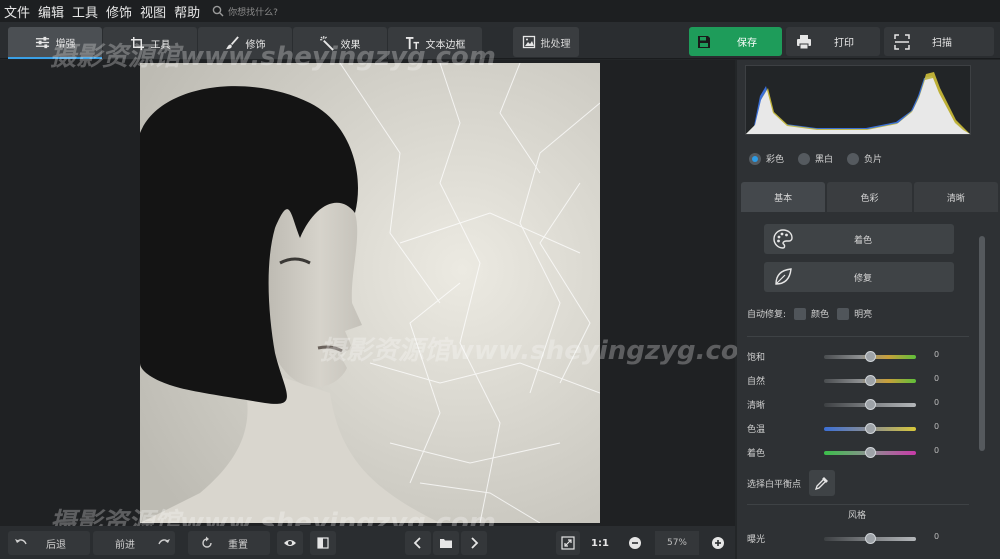  I want to click on color-mode-group: 彩色 黑白 负片, so click(822, 158).